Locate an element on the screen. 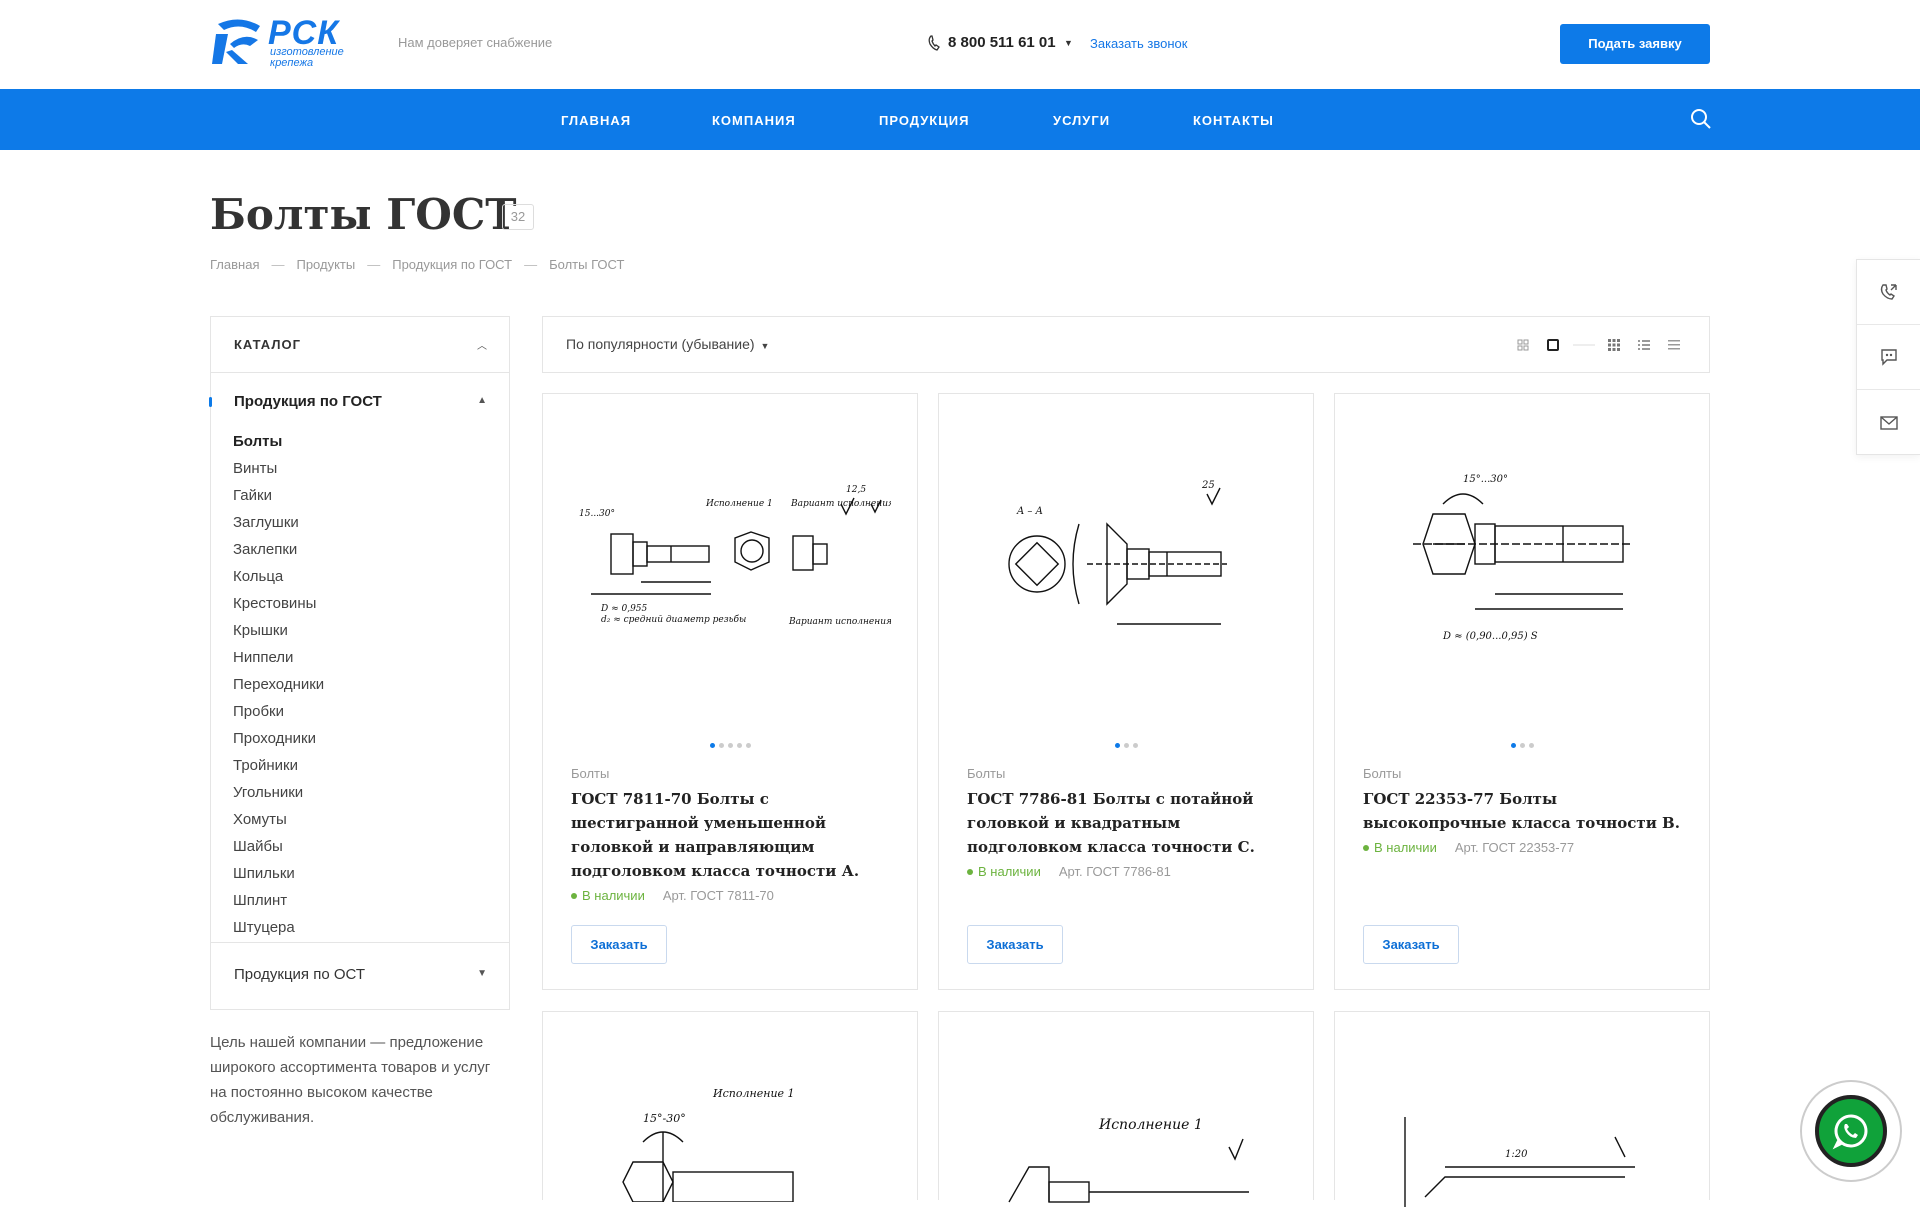 Image resolution: width=1920 pixels, height=1207 pixels. list-item: Проходники is located at coordinates (278, 743).